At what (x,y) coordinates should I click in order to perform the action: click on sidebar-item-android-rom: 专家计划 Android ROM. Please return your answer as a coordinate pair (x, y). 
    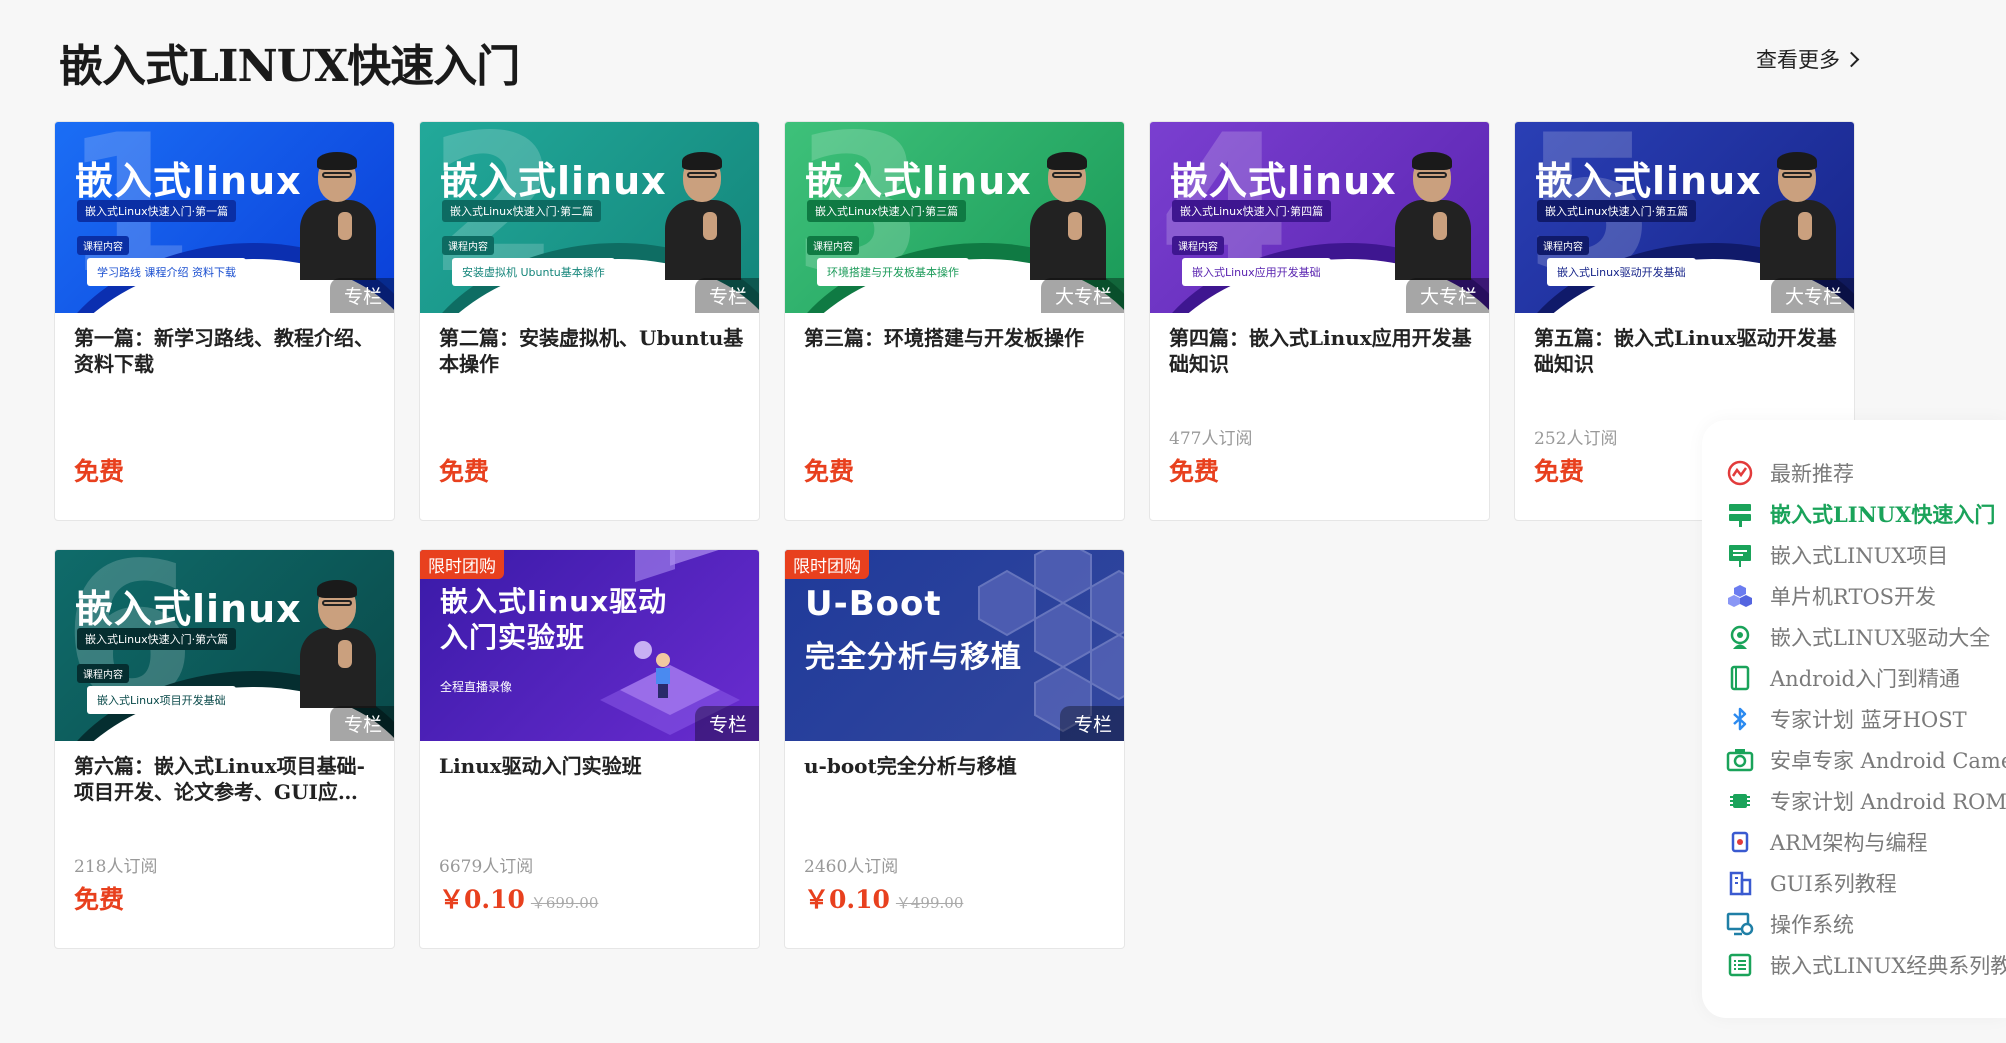
    Looking at the image, I should click on (1866, 801).